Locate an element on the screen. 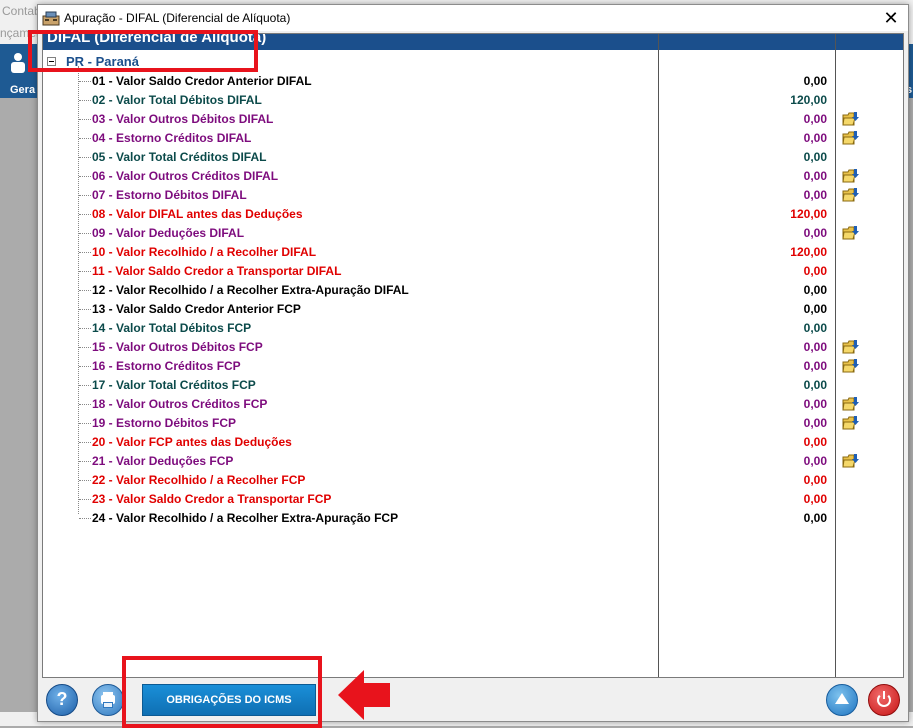  tree-row: 04 - Estorno Créditos DIFAL 0,00 is located at coordinates (473, 137).